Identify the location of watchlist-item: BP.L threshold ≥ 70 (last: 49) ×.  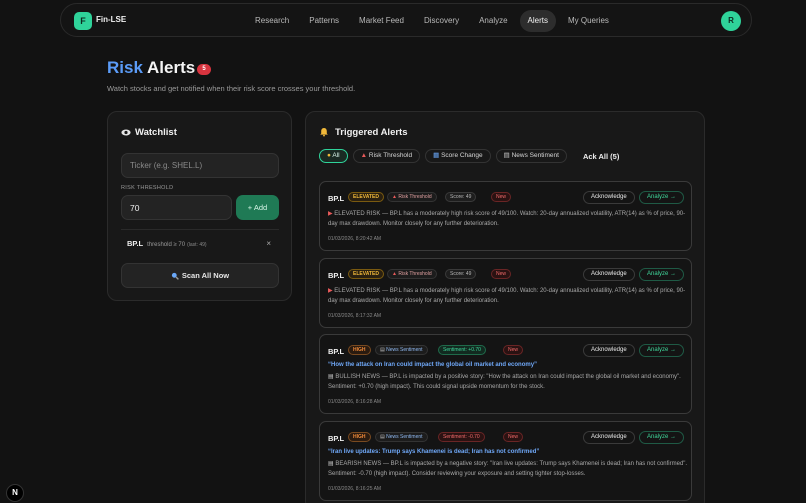
(202, 245).